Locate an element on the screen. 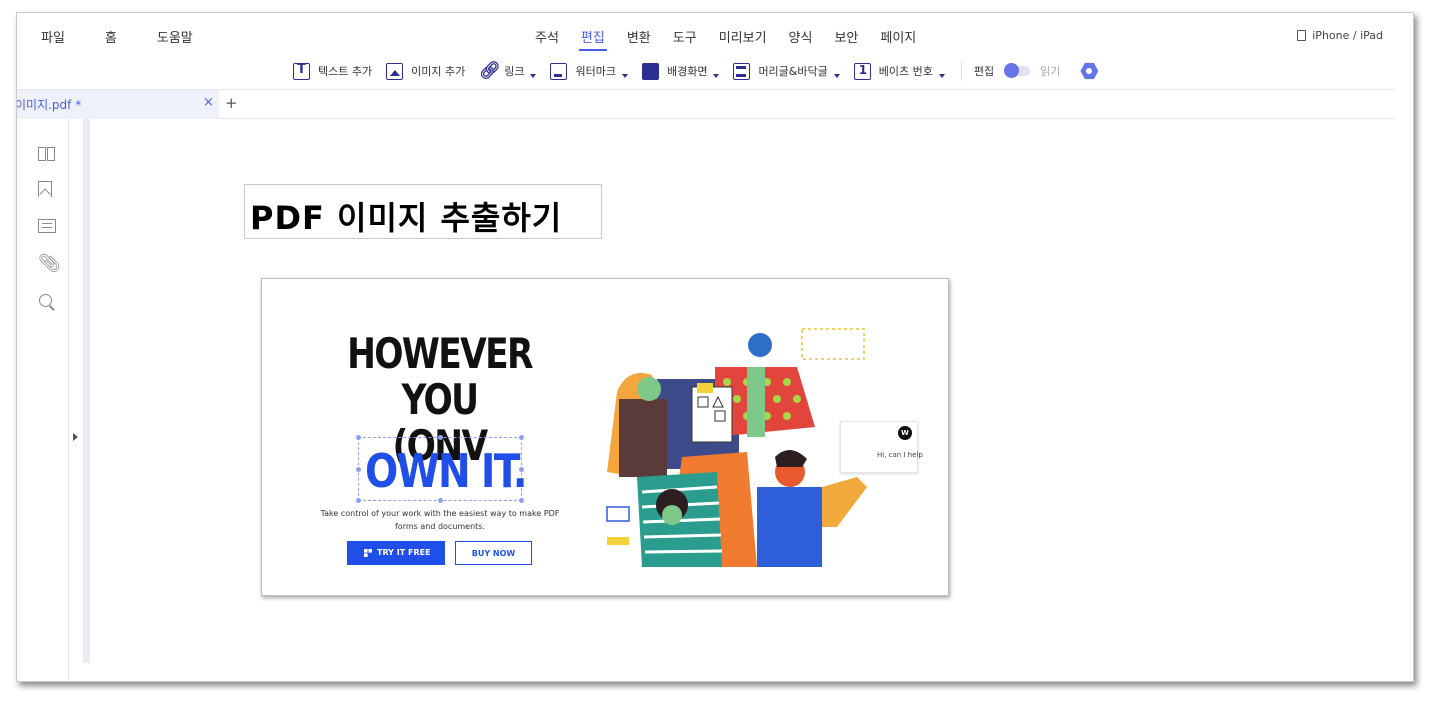  add-tab-button: + is located at coordinates (231, 103).